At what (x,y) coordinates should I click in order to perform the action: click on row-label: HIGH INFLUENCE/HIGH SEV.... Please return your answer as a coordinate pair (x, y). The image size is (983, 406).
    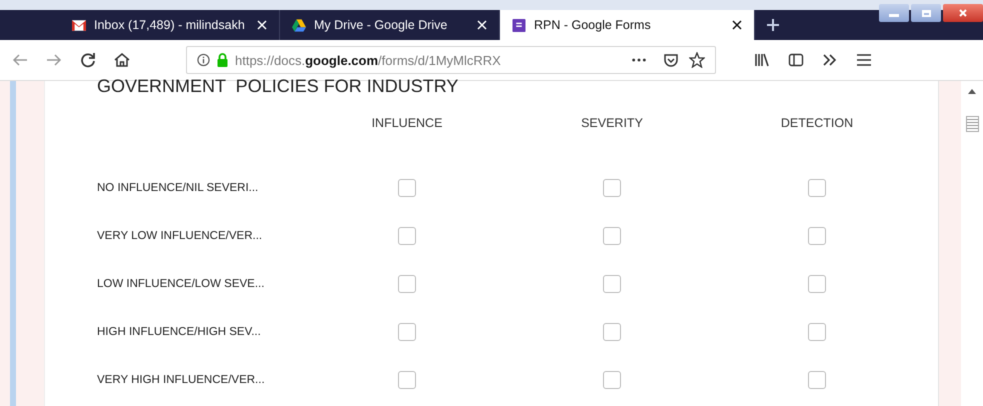
    Looking at the image, I should click on (179, 332).